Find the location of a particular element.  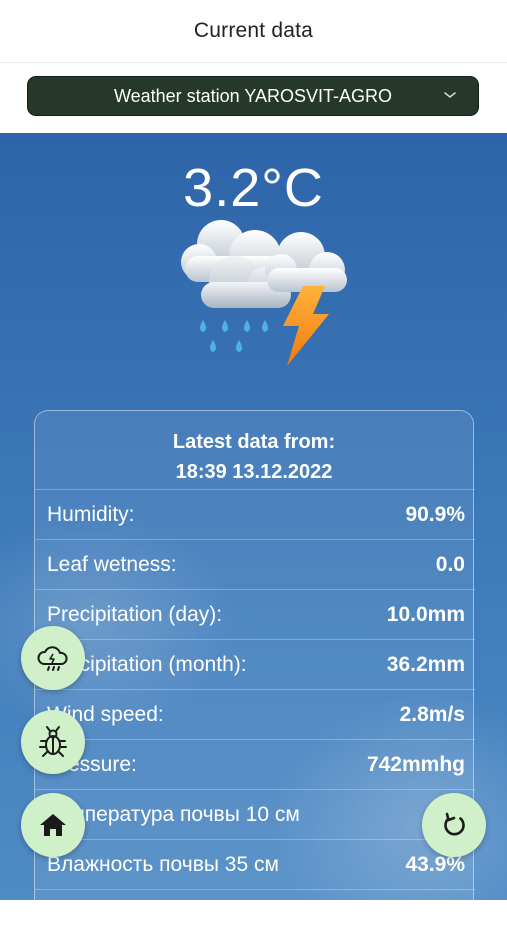

pests-button is located at coordinates (53, 742).